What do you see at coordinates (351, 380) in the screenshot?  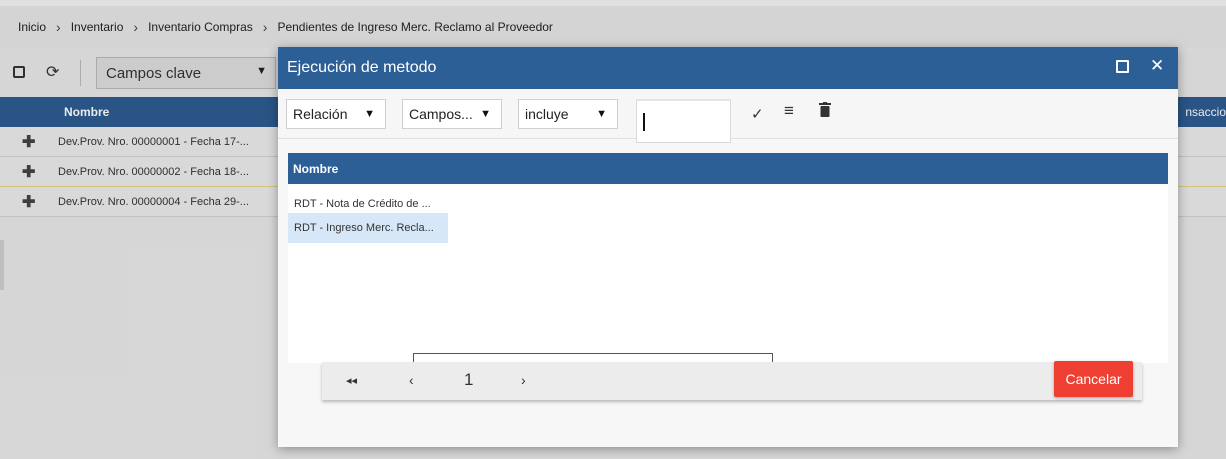 I see `first-page-icon: ◂◂` at bounding box center [351, 380].